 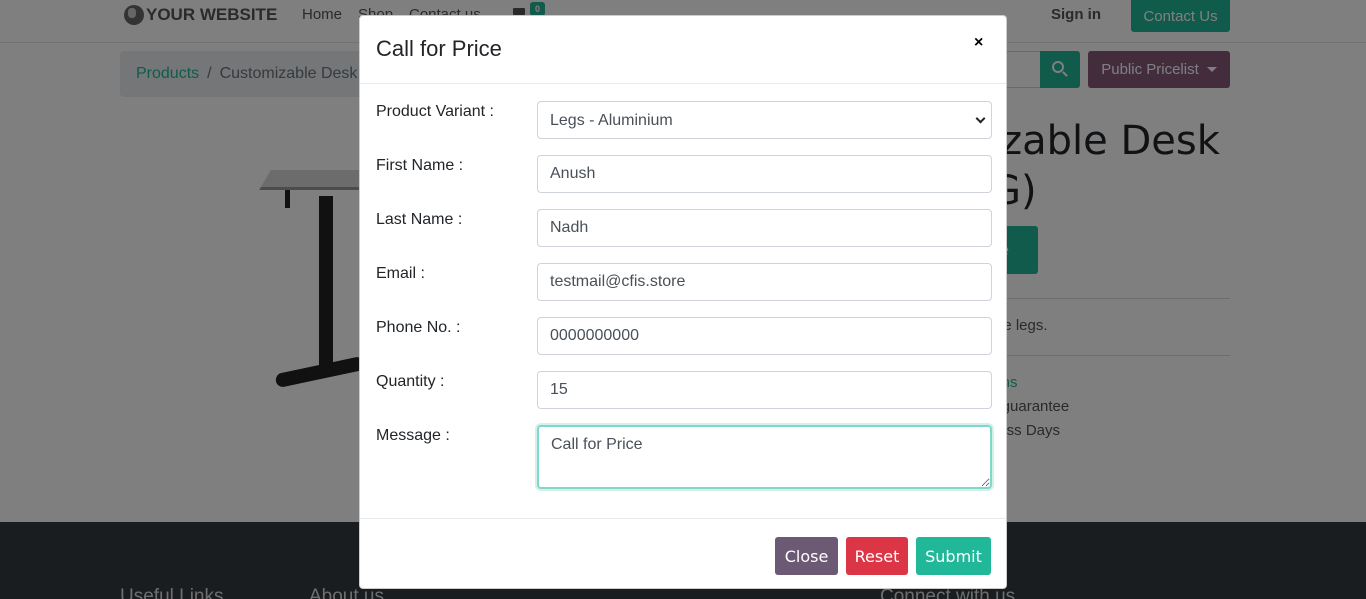 I want to click on message-field: Call for Price, so click(x=764, y=457).